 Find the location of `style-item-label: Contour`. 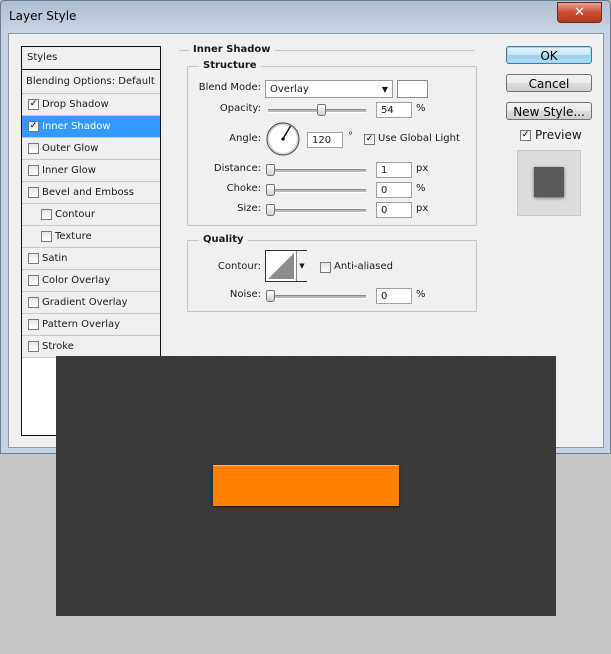

style-item-label: Contour is located at coordinates (75, 214).